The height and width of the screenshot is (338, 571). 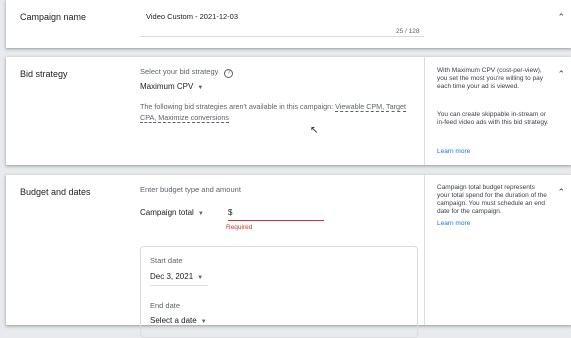 What do you see at coordinates (44, 74) in the screenshot?
I see `bid-strategy-title: Bid strategy` at bounding box center [44, 74].